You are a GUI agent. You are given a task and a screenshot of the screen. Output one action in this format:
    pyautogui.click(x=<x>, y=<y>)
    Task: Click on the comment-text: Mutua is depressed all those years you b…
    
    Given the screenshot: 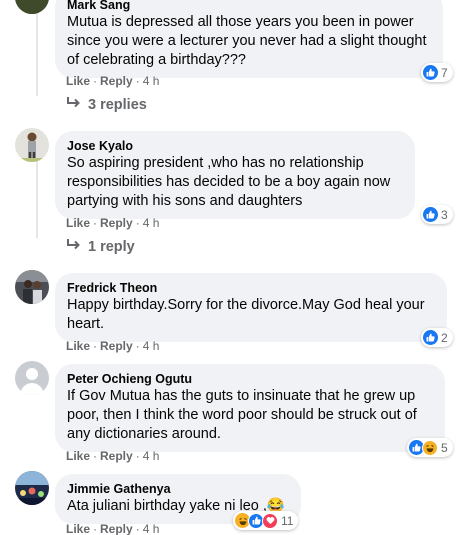 What is the action you would take?
    pyautogui.click(x=247, y=41)
    